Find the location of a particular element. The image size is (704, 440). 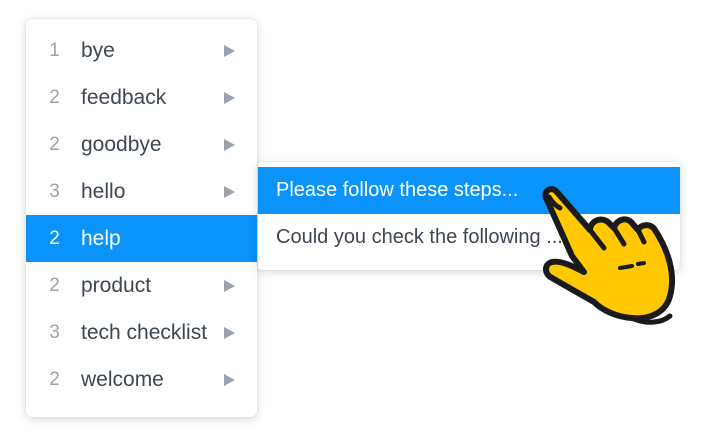

item-label: welcome is located at coordinates (122, 379).